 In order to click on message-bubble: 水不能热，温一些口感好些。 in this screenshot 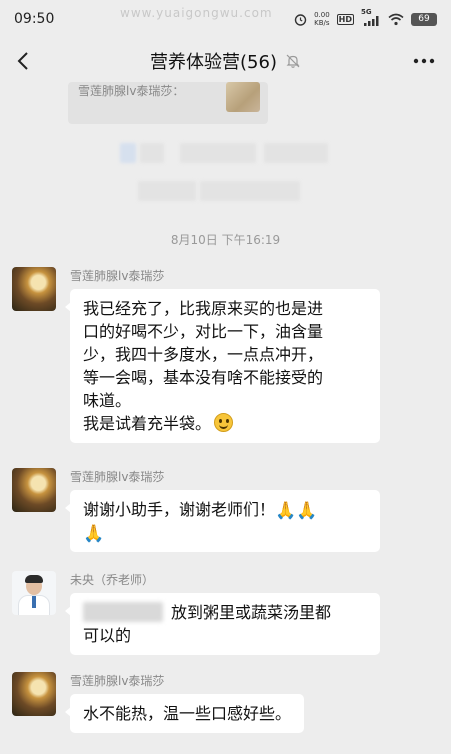, I will do `click(184, 713)`.